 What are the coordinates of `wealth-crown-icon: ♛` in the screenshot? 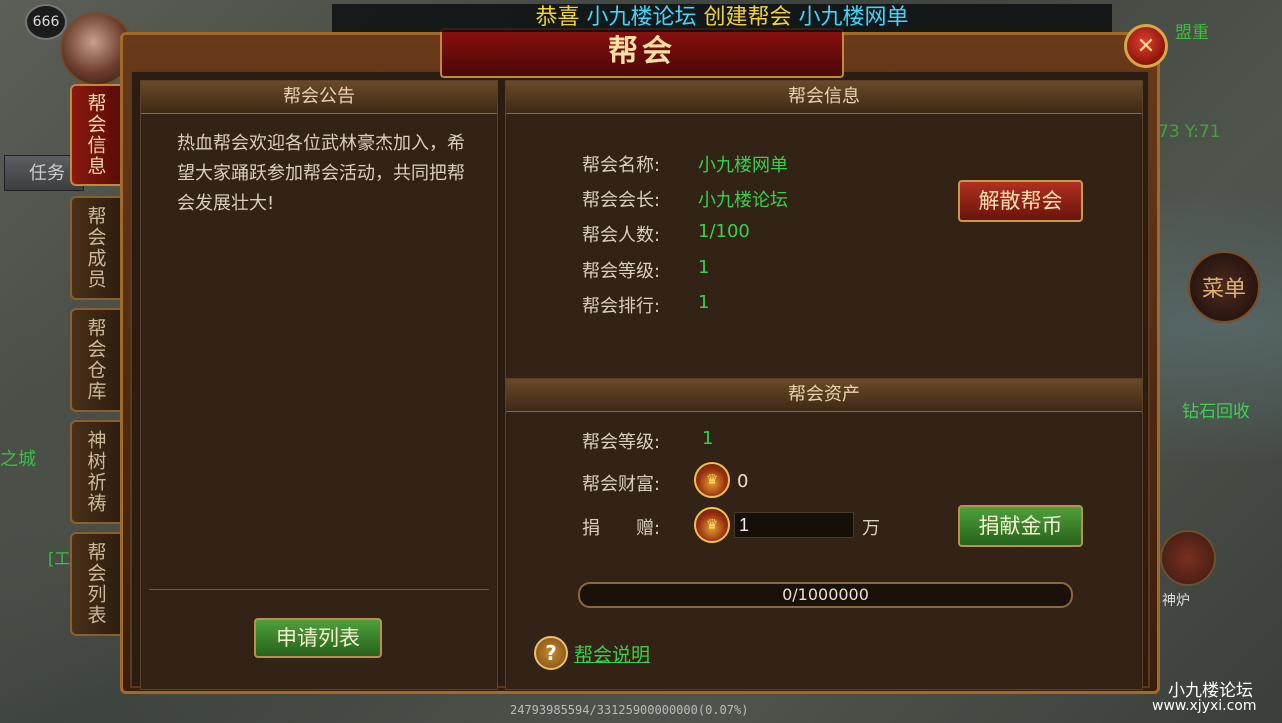 It's located at (712, 480).